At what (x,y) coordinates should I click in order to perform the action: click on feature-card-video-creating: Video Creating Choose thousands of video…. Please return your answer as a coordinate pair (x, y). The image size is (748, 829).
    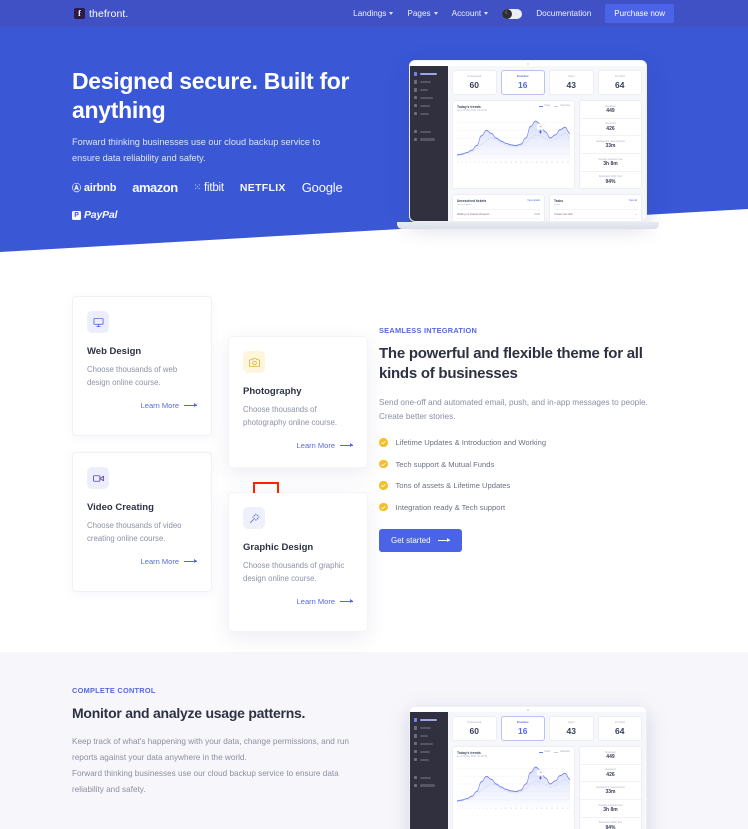
    Looking at the image, I should click on (142, 522).